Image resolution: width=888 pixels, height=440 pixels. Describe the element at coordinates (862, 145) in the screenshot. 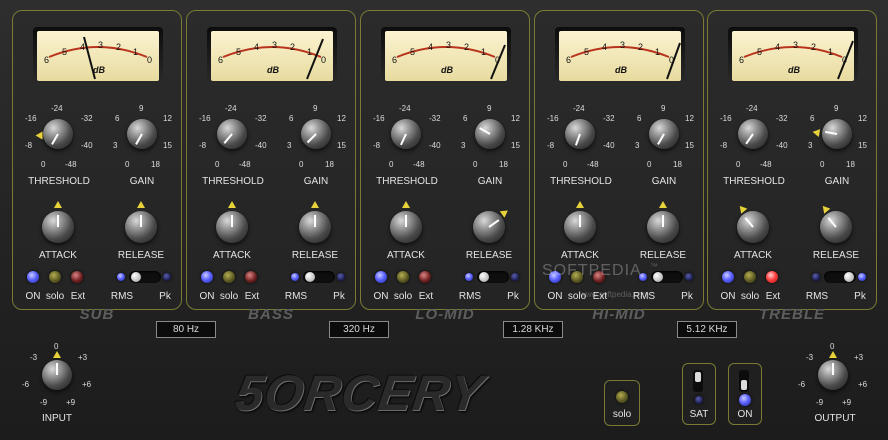

I see `gain-tick: 15` at that location.